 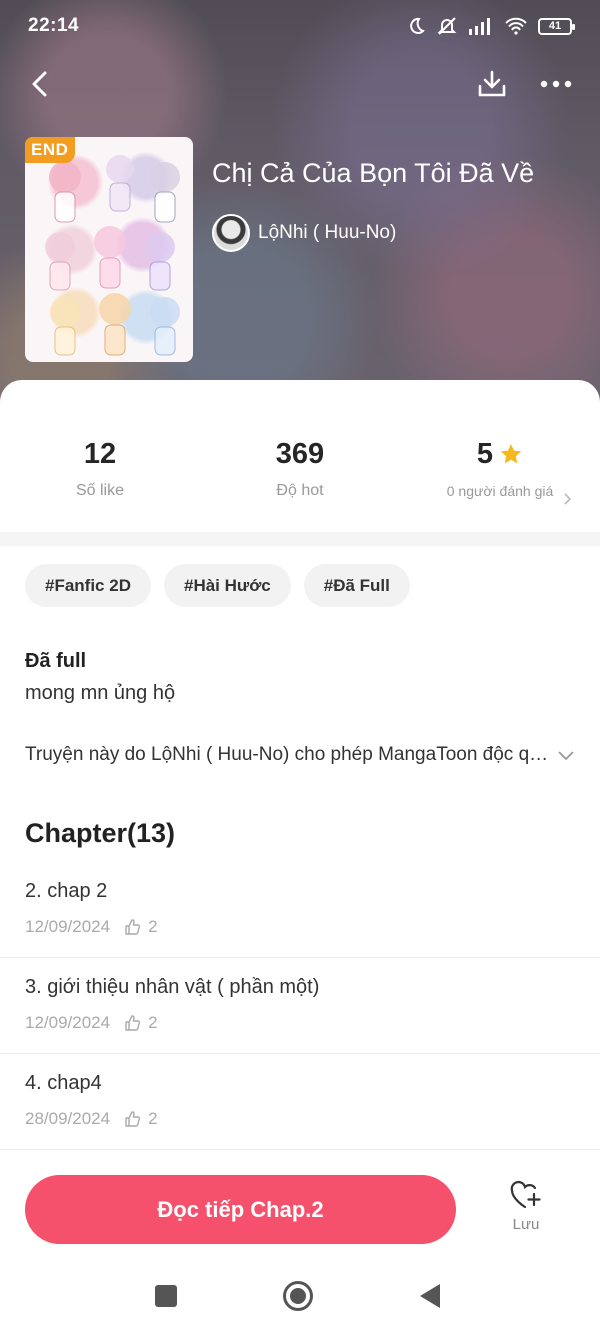 I want to click on tag-fanfic: #Fanfic 2D, so click(x=88, y=585).